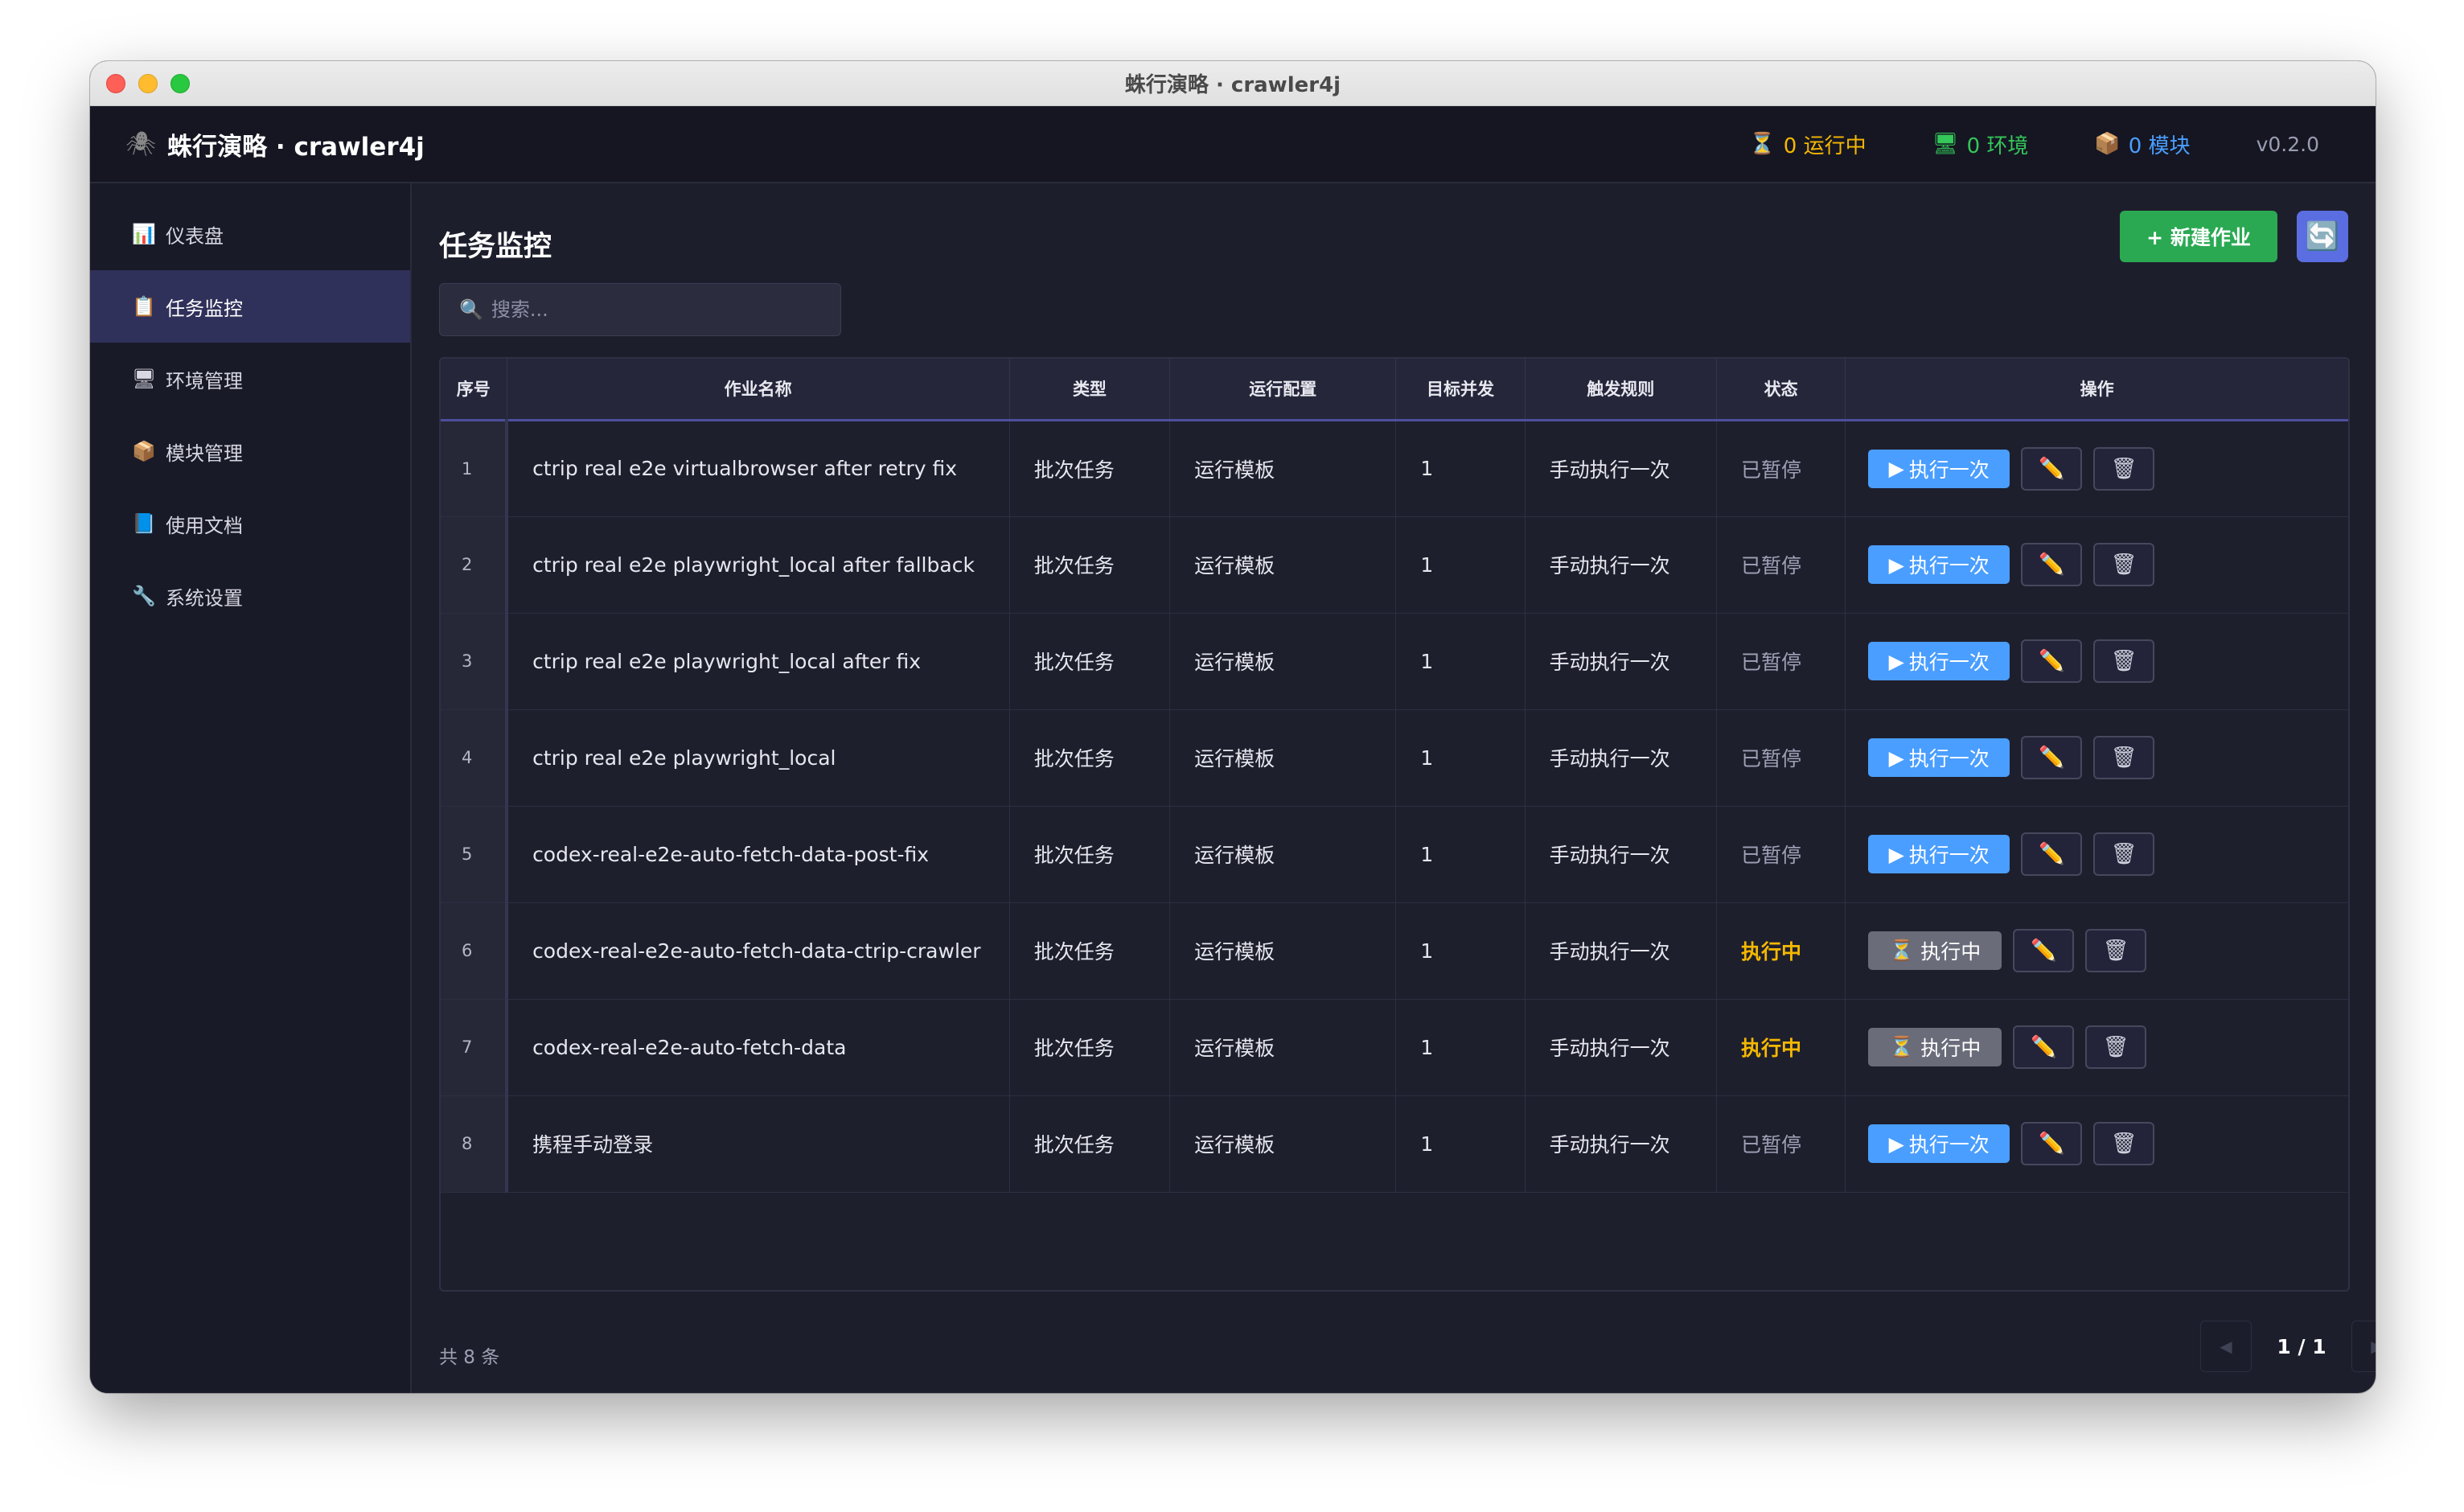 The width and height of the screenshot is (2464, 1512). What do you see at coordinates (204, 453) in the screenshot?
I see `sidebar-item-label: 模块管理` at bounding box center [204, 453].